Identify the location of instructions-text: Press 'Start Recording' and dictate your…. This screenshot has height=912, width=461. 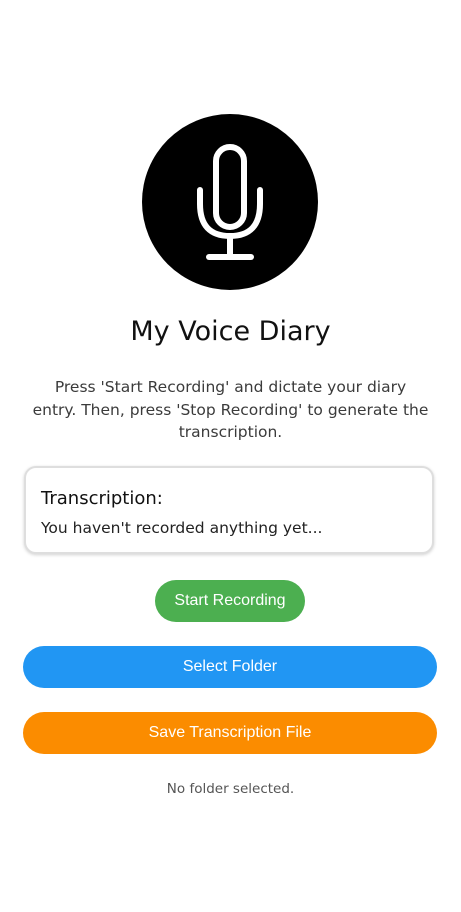
(230, 409).